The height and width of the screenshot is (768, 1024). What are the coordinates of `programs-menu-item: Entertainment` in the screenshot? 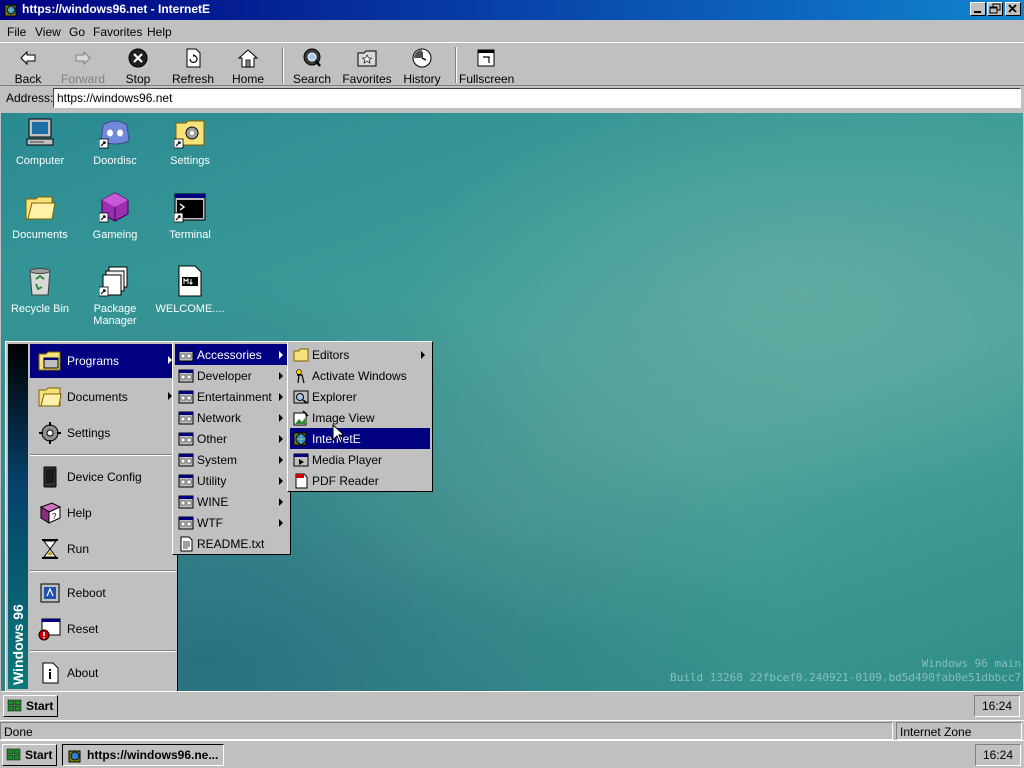 It's located at (231, 396).